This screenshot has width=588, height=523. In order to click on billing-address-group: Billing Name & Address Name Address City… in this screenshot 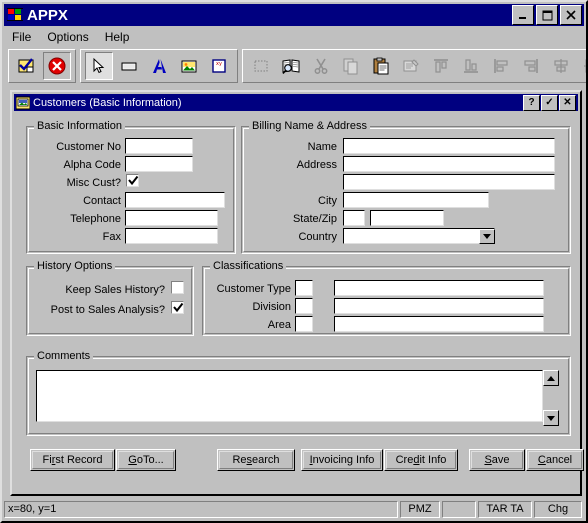, I will do `click(406, 187)`.